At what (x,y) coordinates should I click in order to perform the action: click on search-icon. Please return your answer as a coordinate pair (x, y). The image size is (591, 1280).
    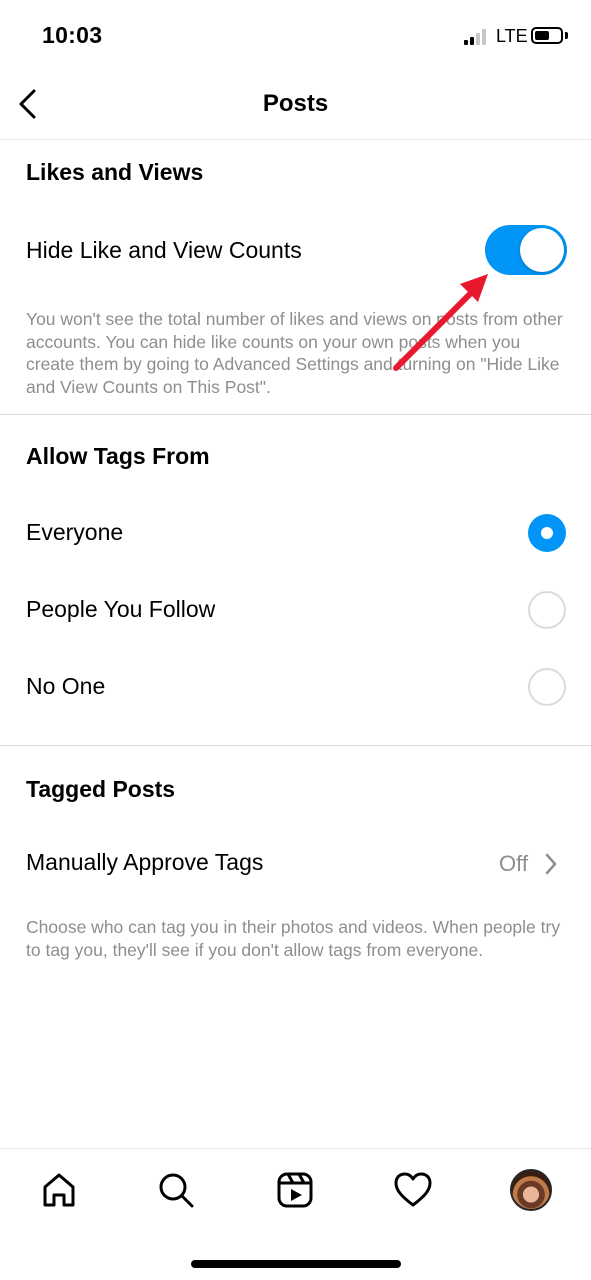
    Looking at the image, I should click on (176, 1190).